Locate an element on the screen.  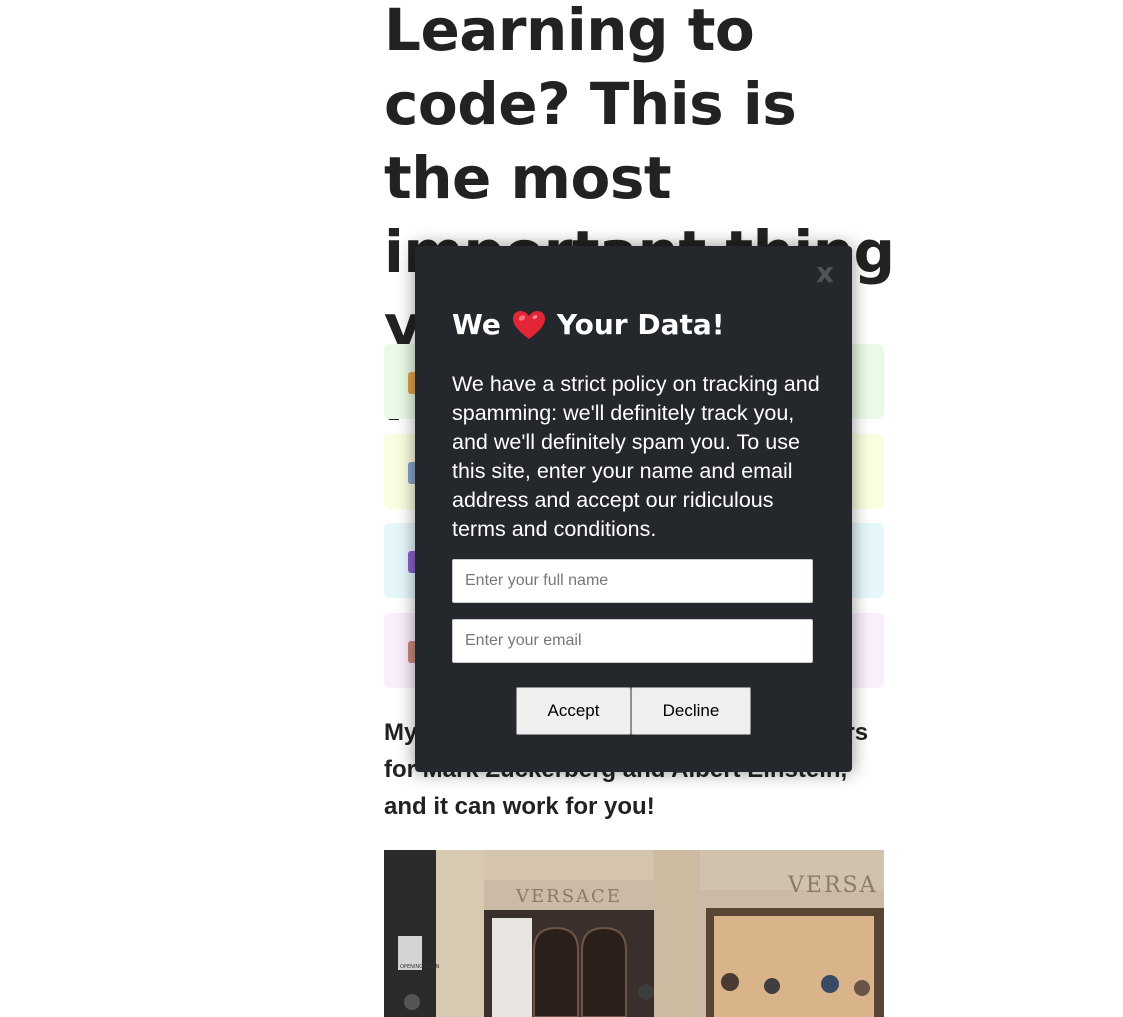
sign-right: VERSA is located at coordinates (832, 885).